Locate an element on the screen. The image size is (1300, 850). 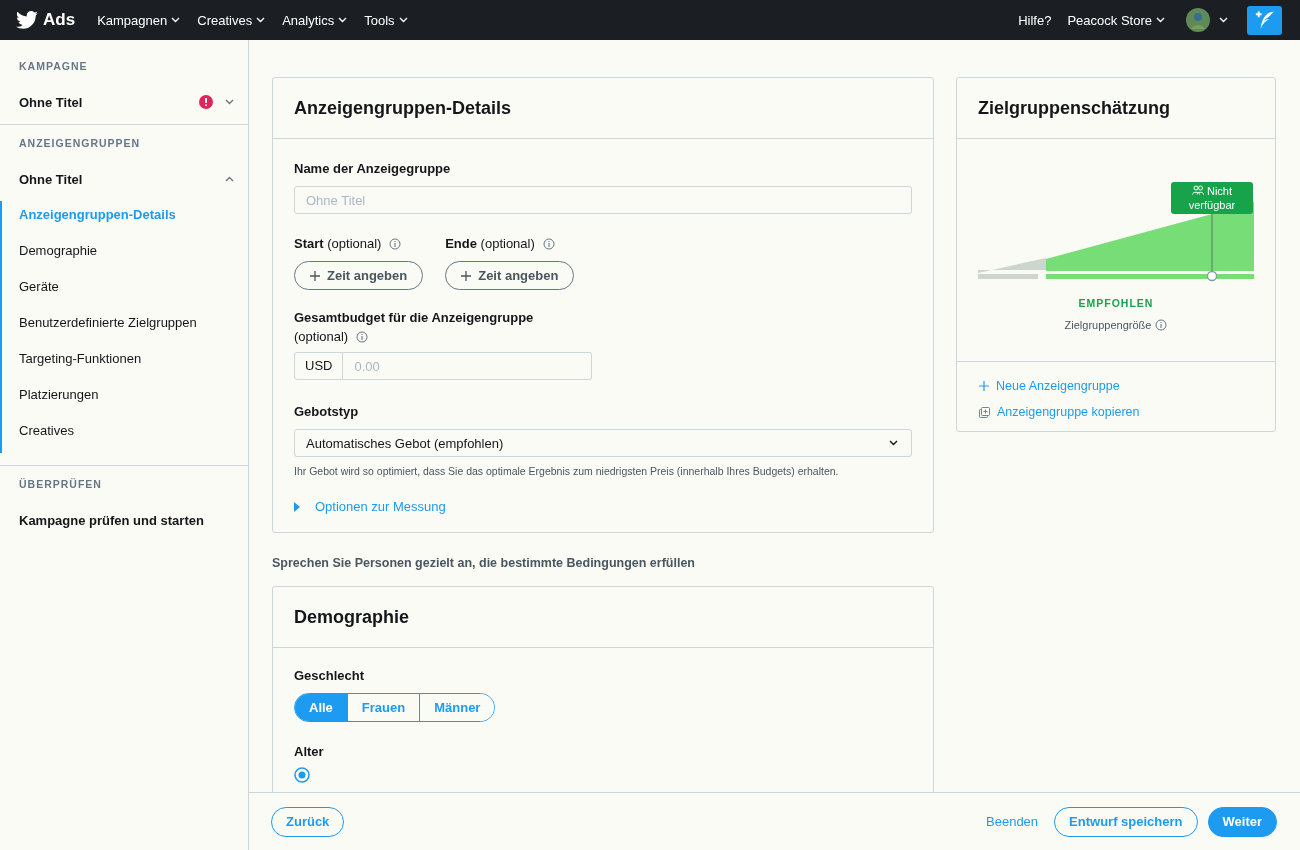
compose-button is located at coordinates (1264, 20).